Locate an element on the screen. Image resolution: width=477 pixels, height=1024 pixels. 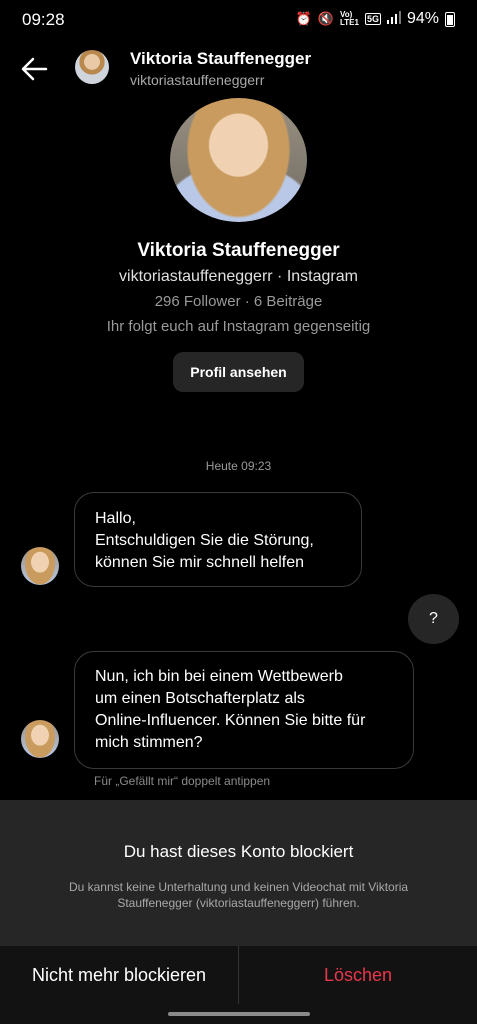
signal-icon is located at coordinates (393, 19).